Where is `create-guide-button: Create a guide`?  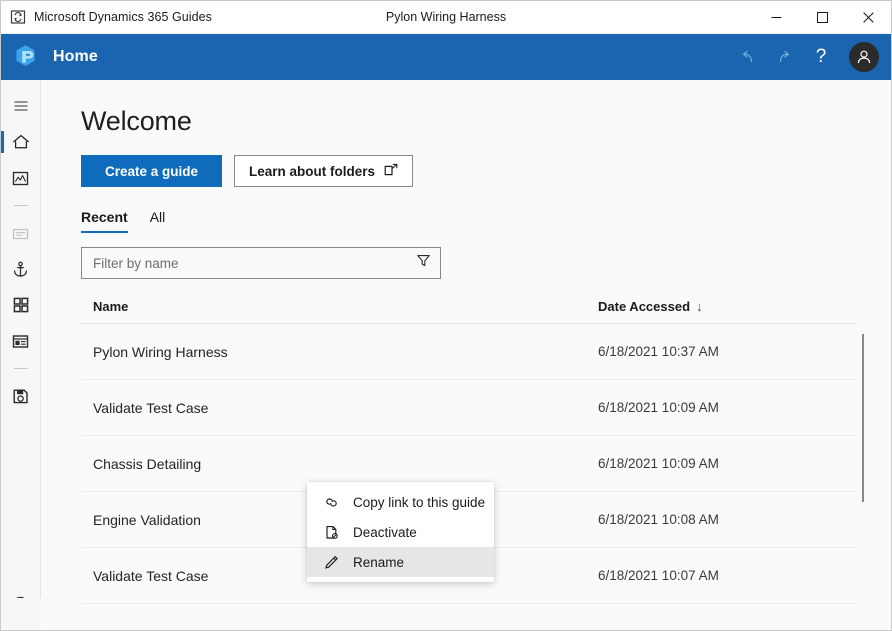
create-guide-button: Create a guide is located at coordinates (151, 171).